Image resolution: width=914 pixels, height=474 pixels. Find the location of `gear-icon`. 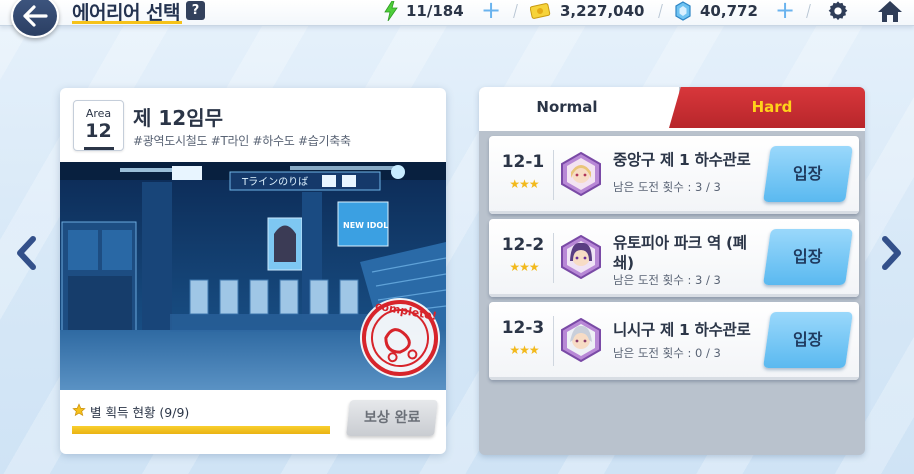

gear-icon is located at coordinates (838, 11).